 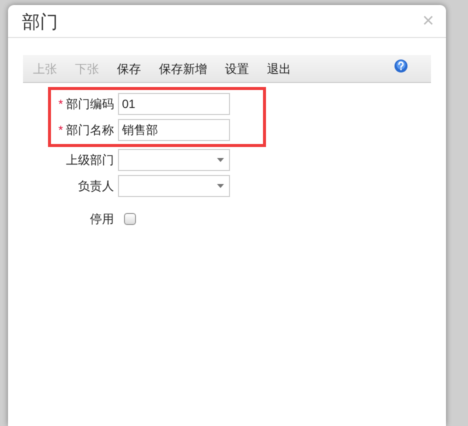 What do you see at coordinates (90, 130) in the screenshot?
I see `field-label: 部门名称` at bounding box center [90, 130].